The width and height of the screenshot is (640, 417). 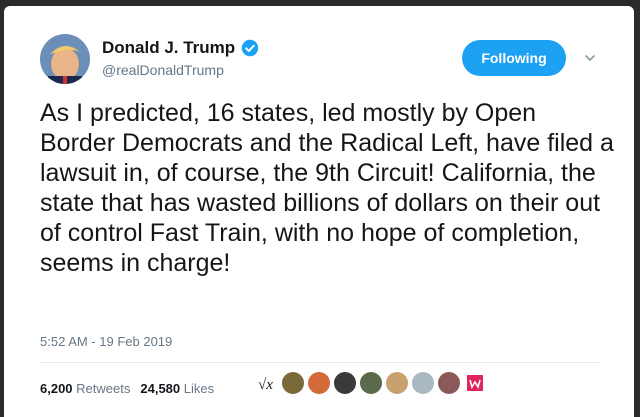 I want to click on retweets-label: Retweets, so click(x=103, y=388).